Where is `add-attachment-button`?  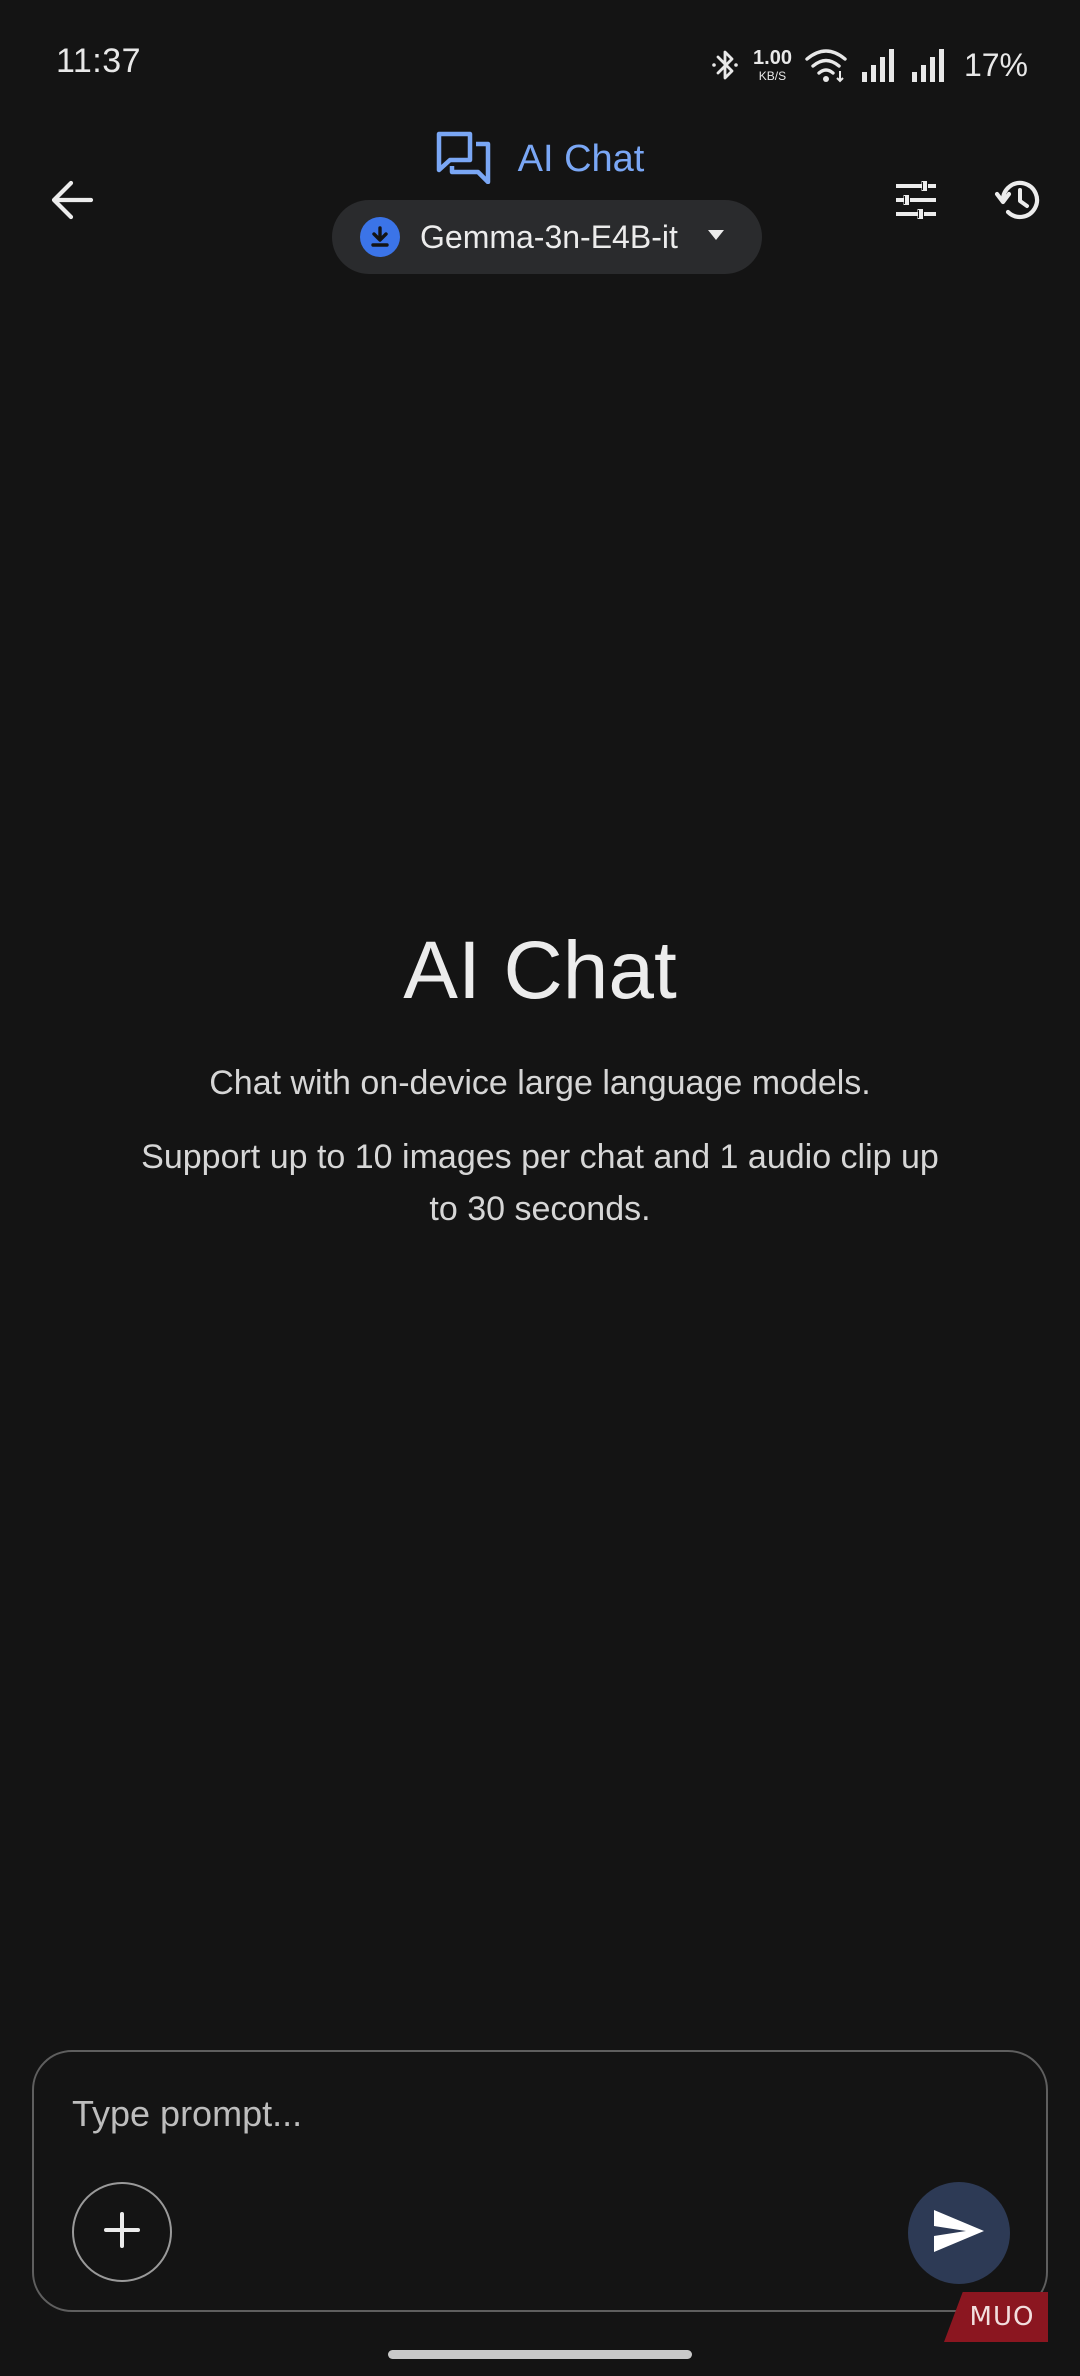 add-attachment-button is located at coordinates (122, 2232).